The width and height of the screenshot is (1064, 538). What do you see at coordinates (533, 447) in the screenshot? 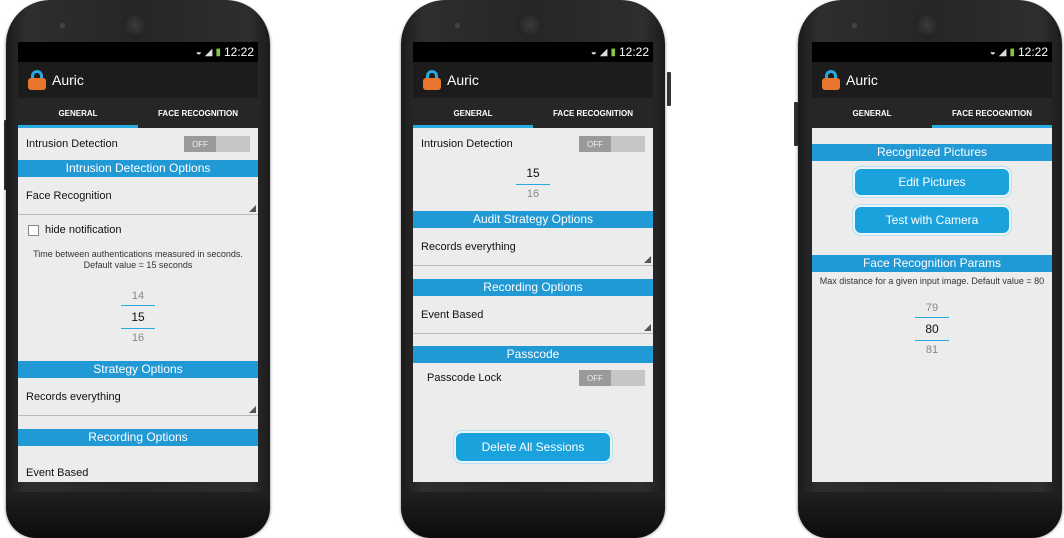
I see `delete-all-sessions-button: Delete All Sessions` at bounding box center [533, 447].